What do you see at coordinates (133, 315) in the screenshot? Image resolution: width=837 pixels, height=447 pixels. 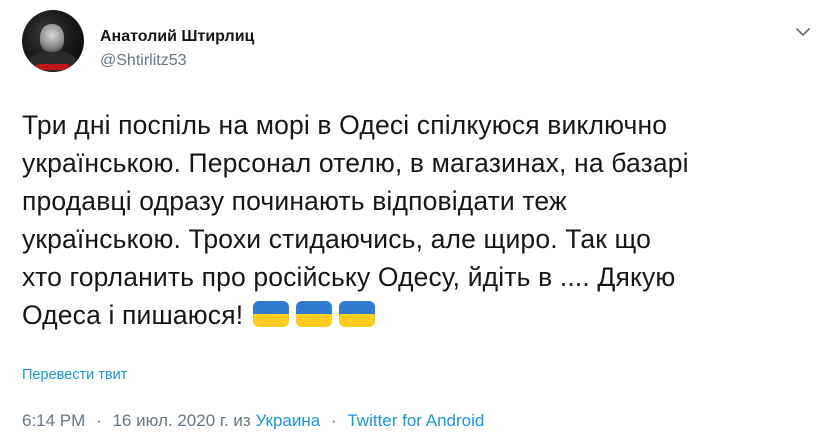 I see `tweet-text-line: Одеса і пишаюся!` at bounding box center [133, 315].